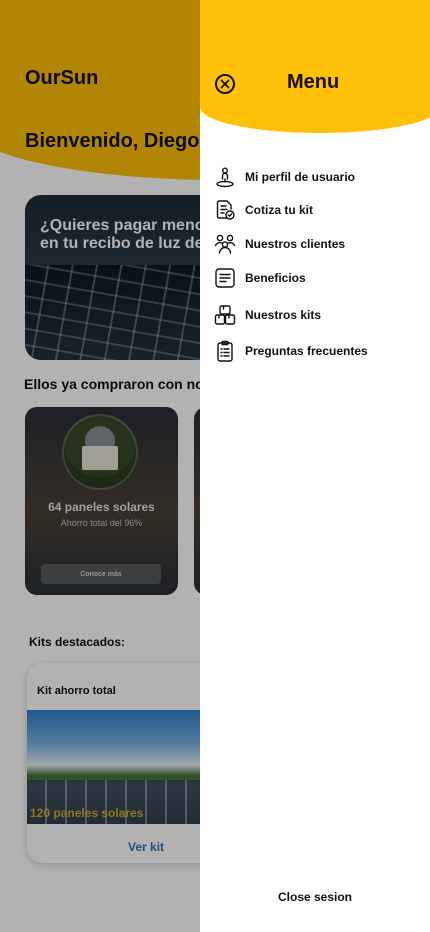 This screenshot has height=932, width=430. I want to click on close-circle-icon, so click(225, 84).